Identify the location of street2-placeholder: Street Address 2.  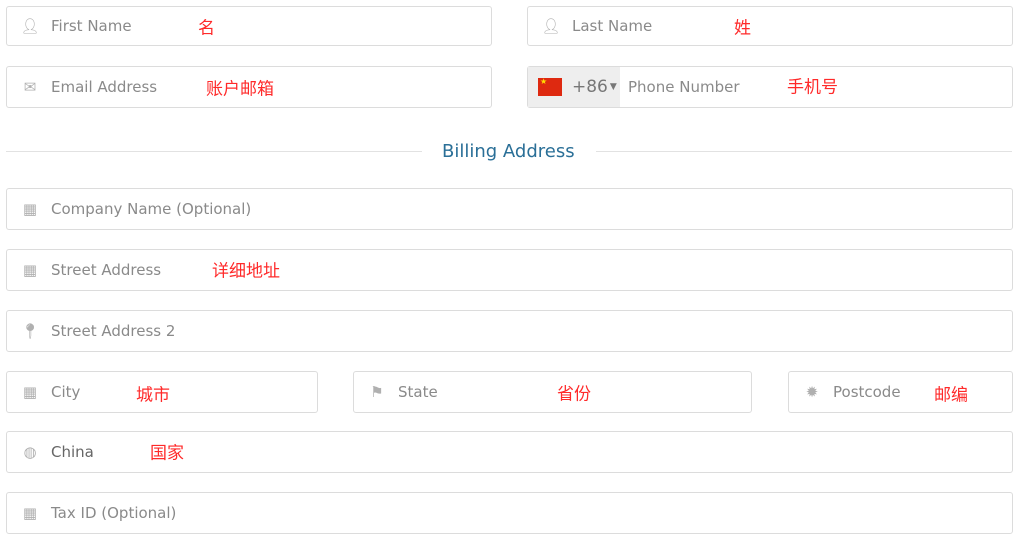
(113, 331).